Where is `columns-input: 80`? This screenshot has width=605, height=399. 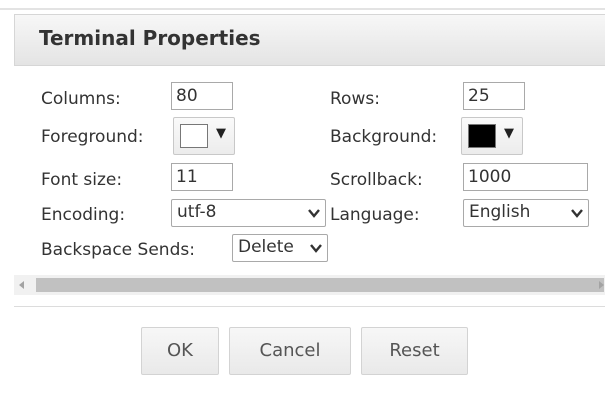
columns-input: 80 is located at coordinates (202, 96).